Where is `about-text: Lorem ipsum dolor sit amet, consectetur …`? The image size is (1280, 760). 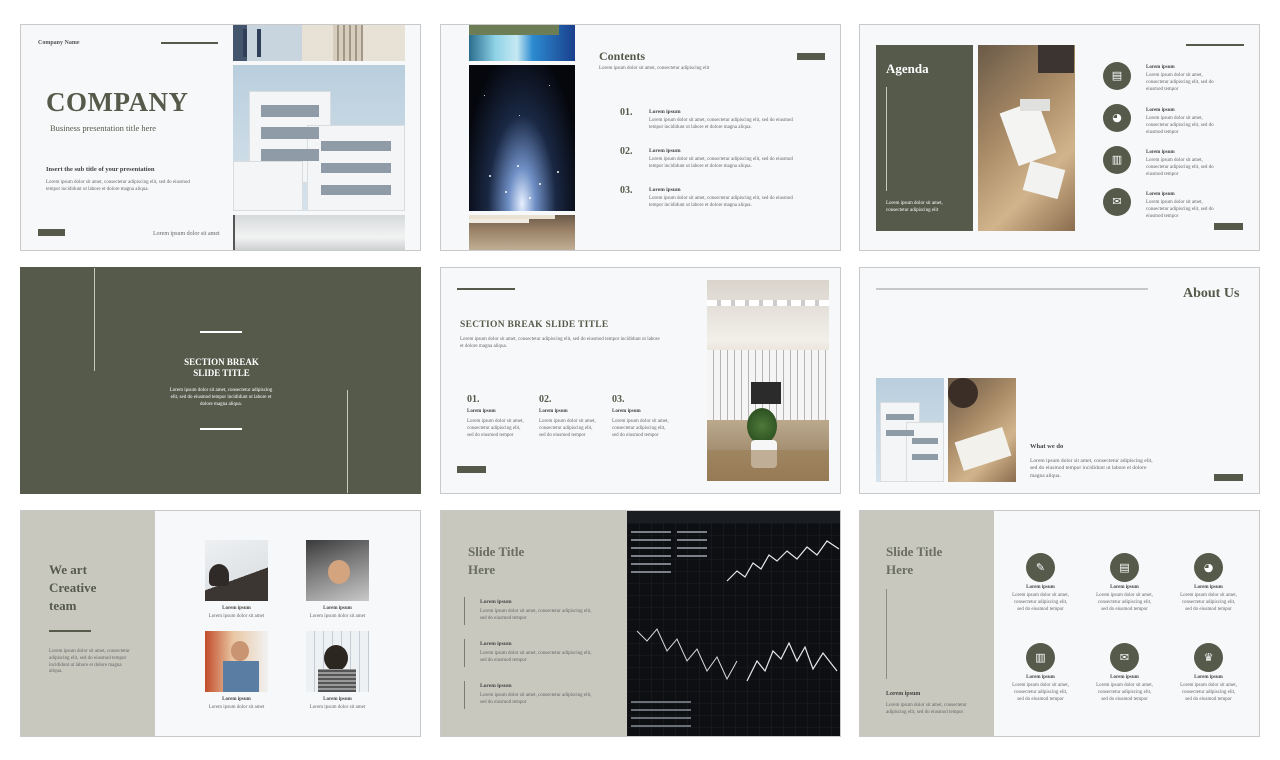
about-text: Lorem ipsum dolor sit amet, consectetur … is located at coordinates (1091, 468).